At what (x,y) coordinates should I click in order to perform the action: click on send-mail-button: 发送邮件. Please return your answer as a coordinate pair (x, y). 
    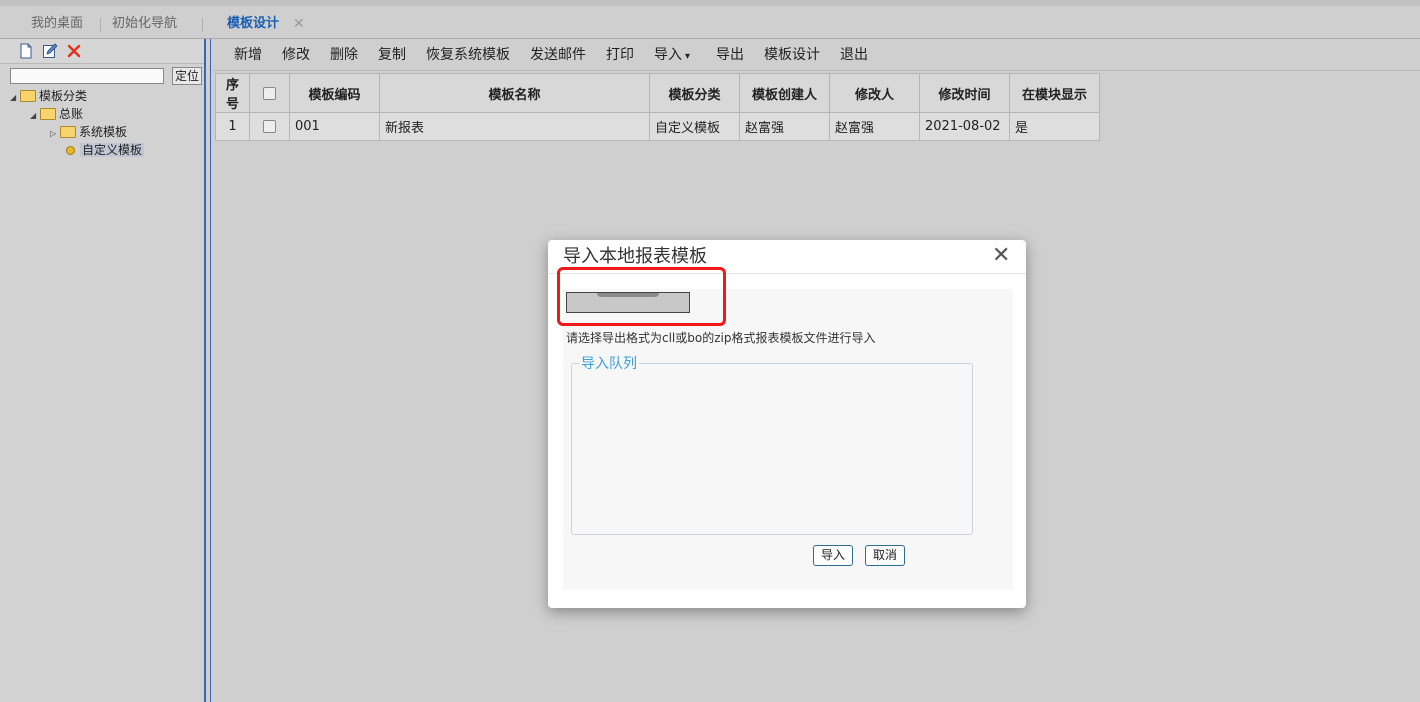
    Looking at the image, I should click on (558, 55).